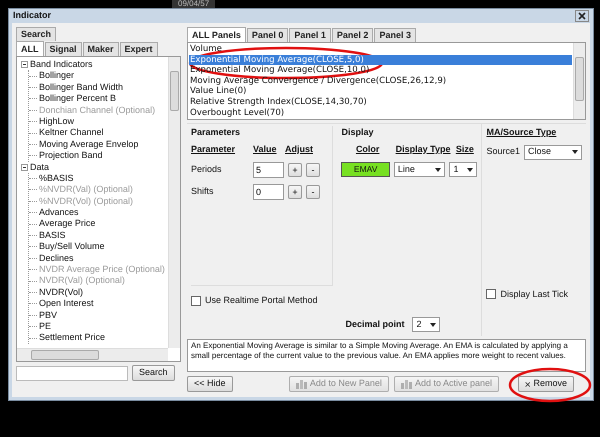  I want to click on column-header: Adjust, so click(299, 149).